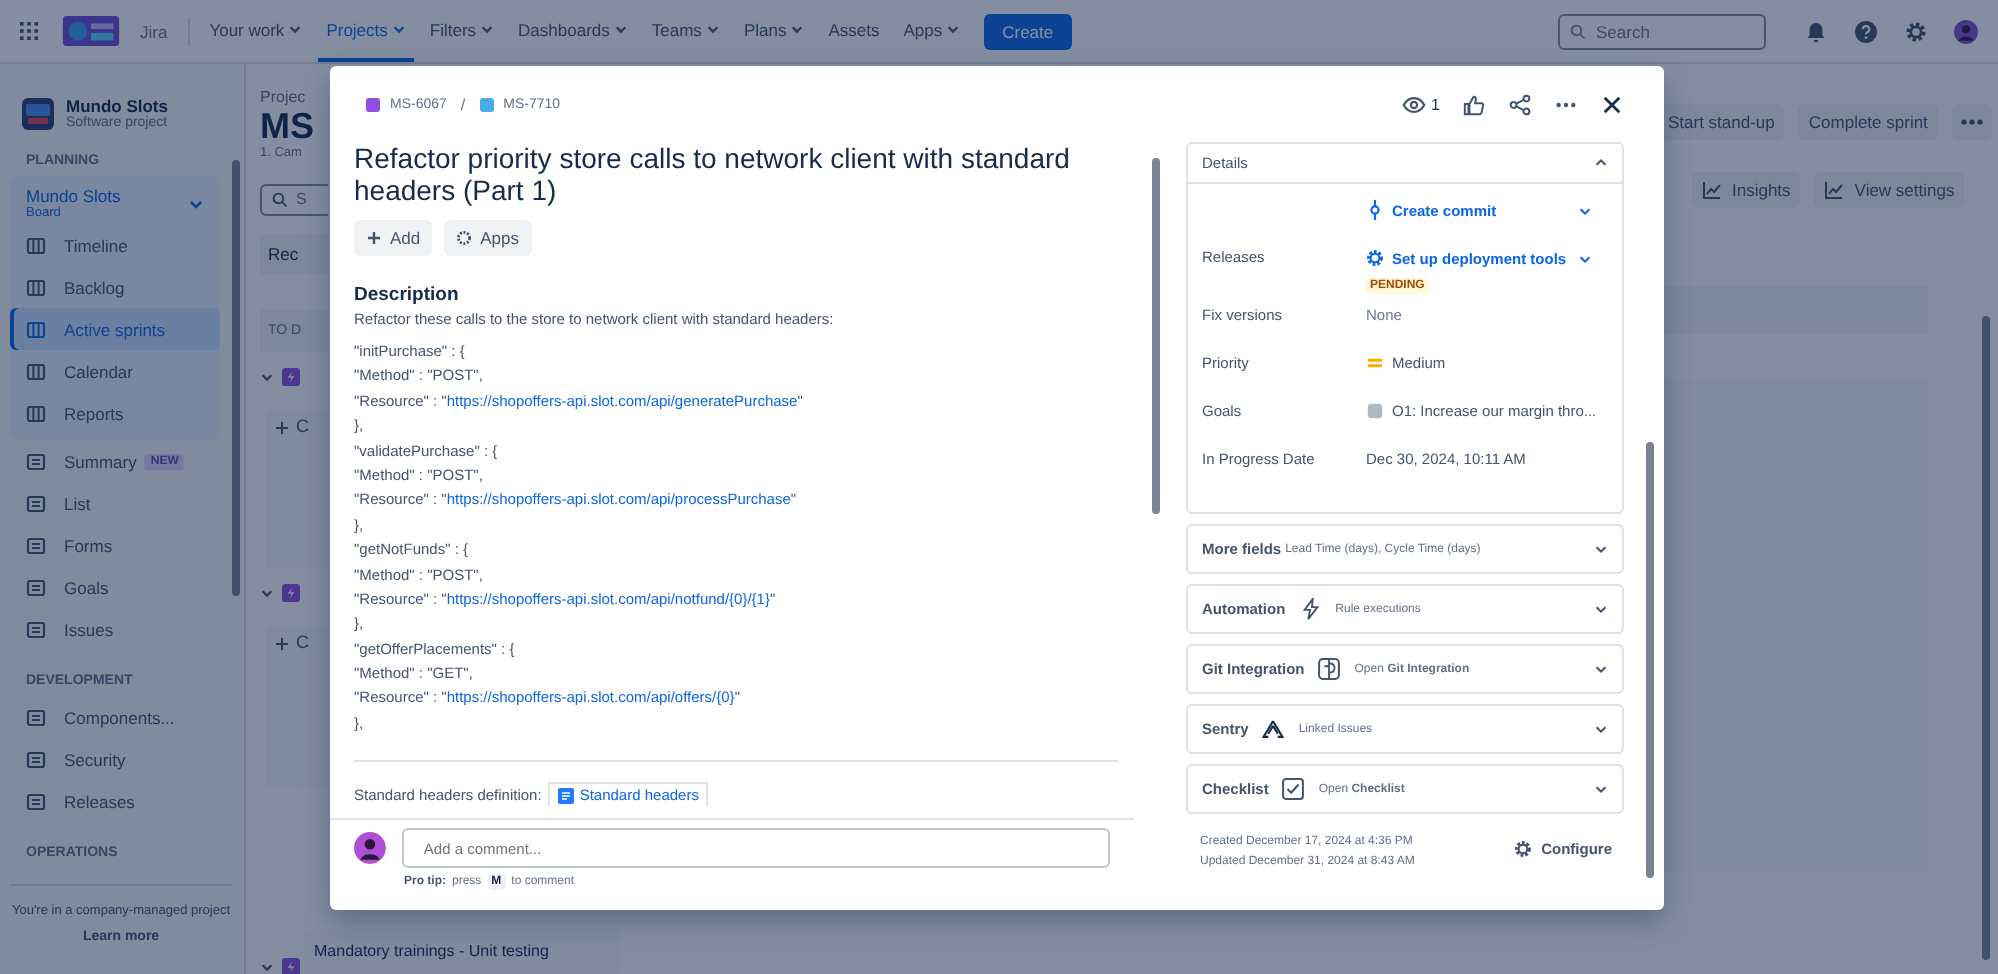 The width and height of the screenshot is (1998, 974). I want to click on search-icon, so click(1578, 31).